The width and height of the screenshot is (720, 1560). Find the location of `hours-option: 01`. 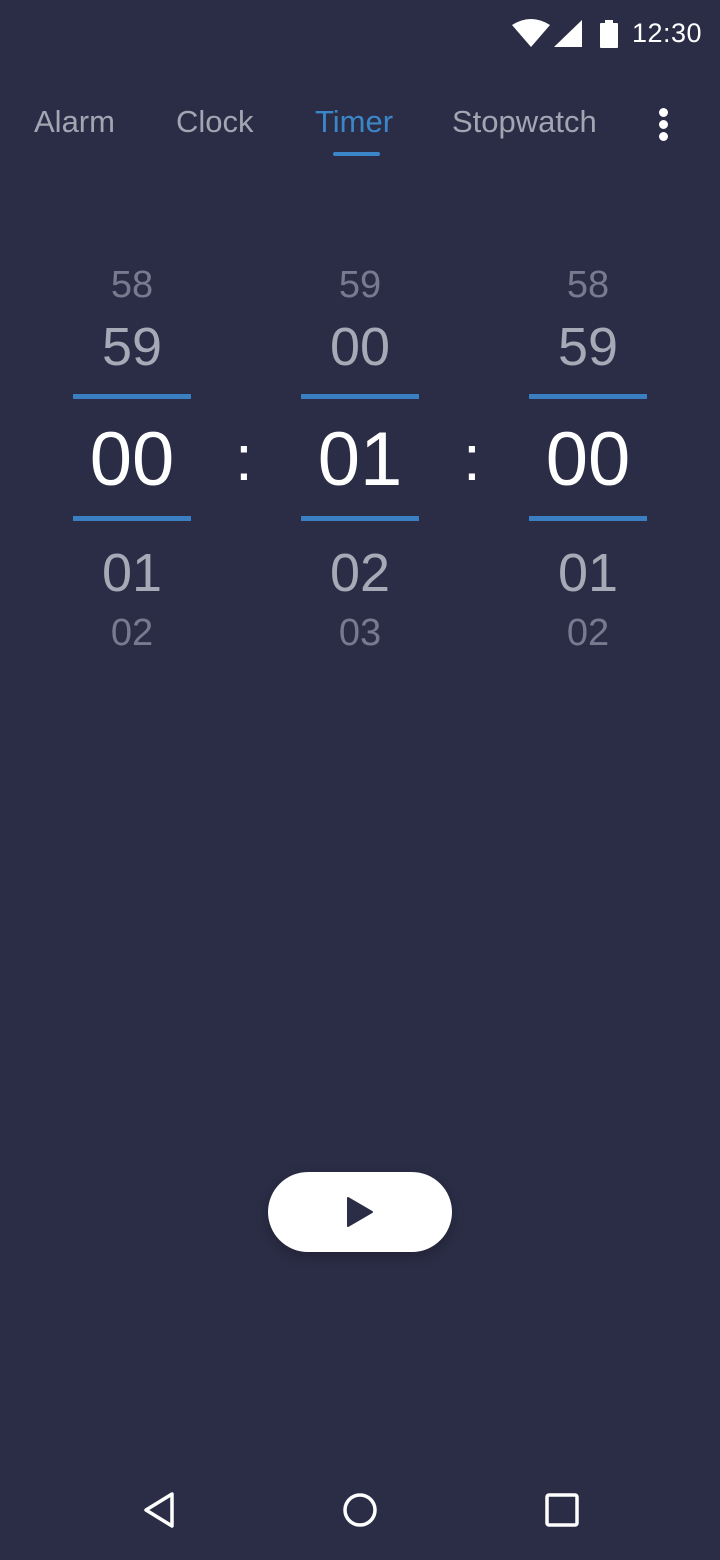

hours-option: 01 is located at coordinates (132, 573).